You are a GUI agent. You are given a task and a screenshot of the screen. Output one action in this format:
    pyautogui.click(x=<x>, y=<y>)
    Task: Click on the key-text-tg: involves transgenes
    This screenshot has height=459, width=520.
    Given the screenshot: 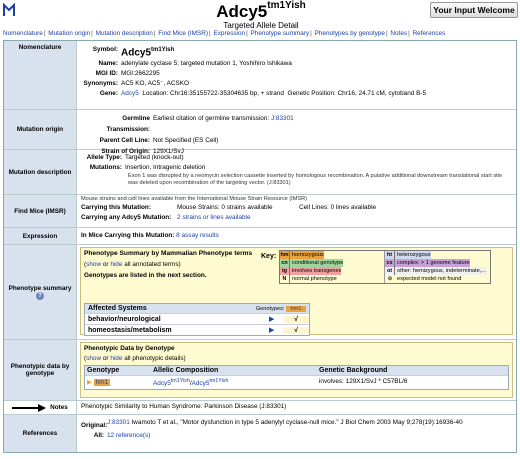 What is the action you would take?
    pyautogui.click(x=316, y=271)
    